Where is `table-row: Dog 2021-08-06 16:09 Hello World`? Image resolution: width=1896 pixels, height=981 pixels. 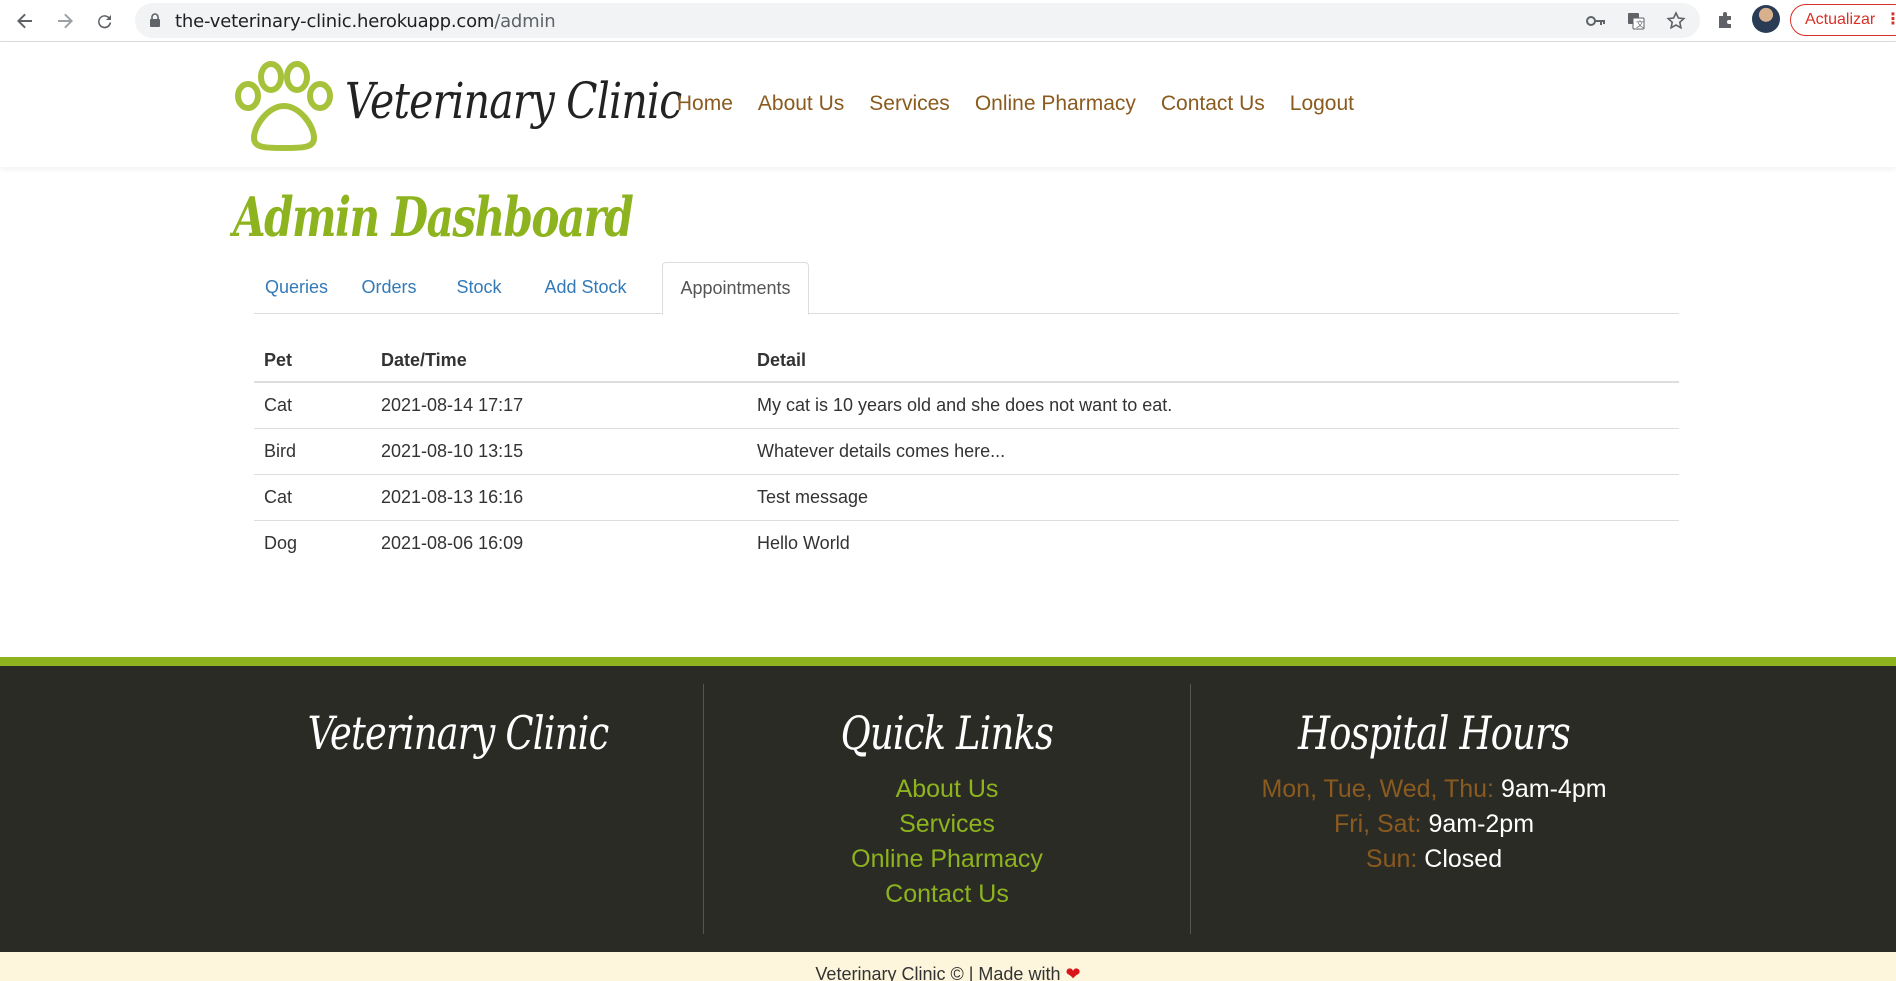 table-row: Dog 2021-08-06 16:09 Hello World is located at coordinates (966, 543).